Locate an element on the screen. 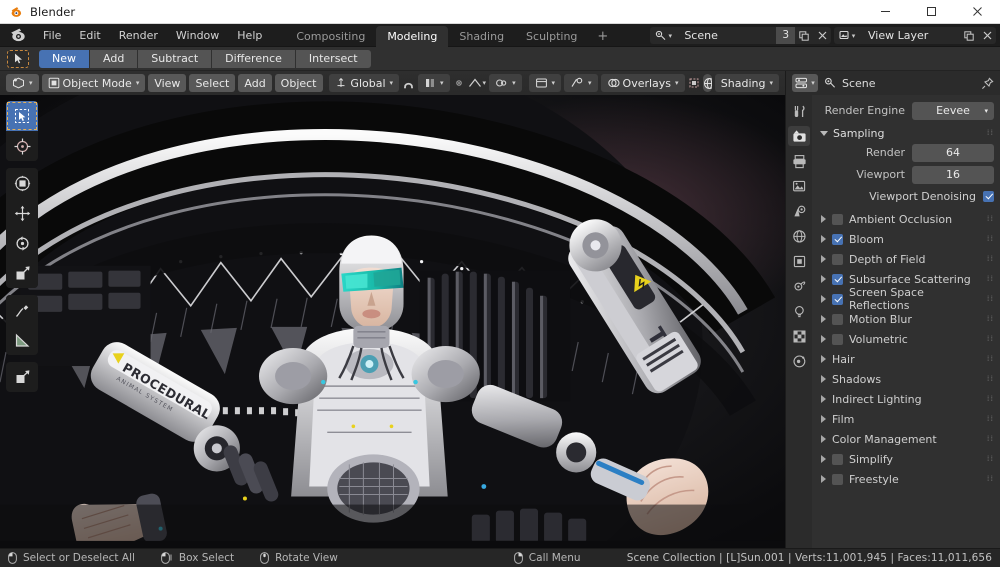 The width and height of the screenshot is (1000, 567). add-workspace-button: + is located at coordinates (602, 36).